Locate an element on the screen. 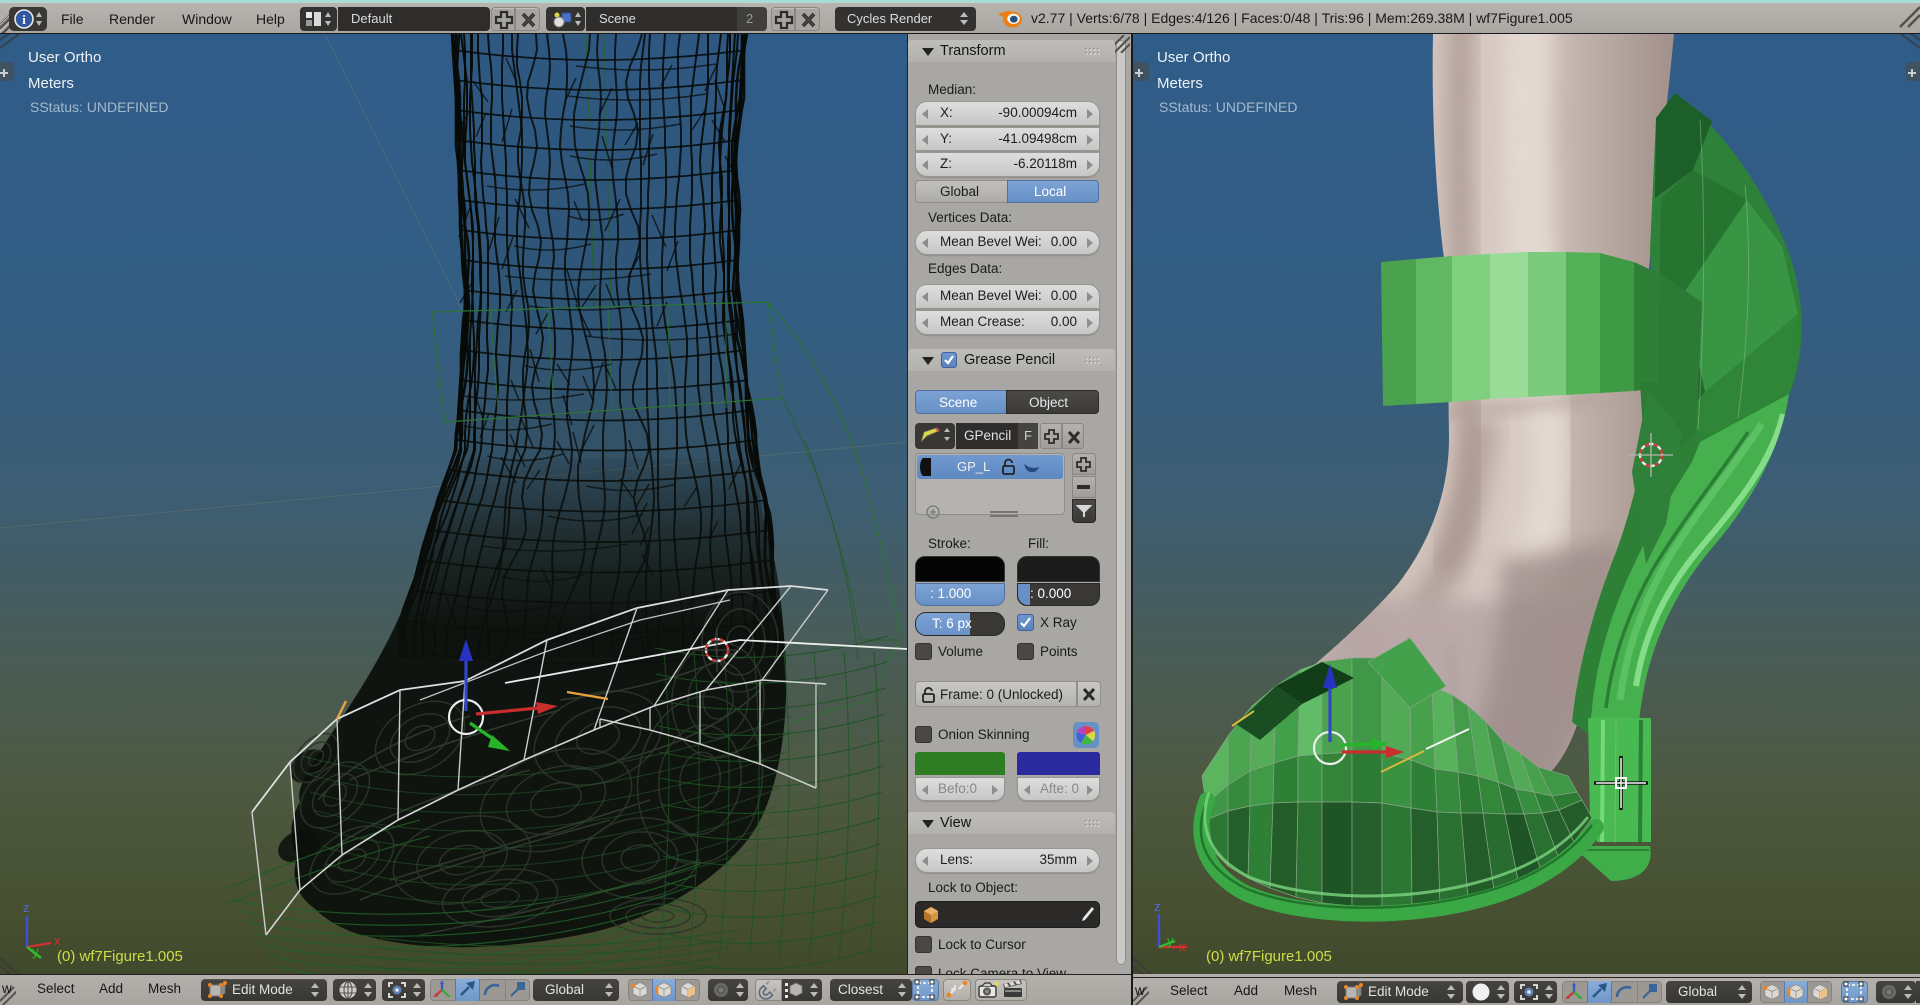  svg-text: i is located at coordinates (24, 19).